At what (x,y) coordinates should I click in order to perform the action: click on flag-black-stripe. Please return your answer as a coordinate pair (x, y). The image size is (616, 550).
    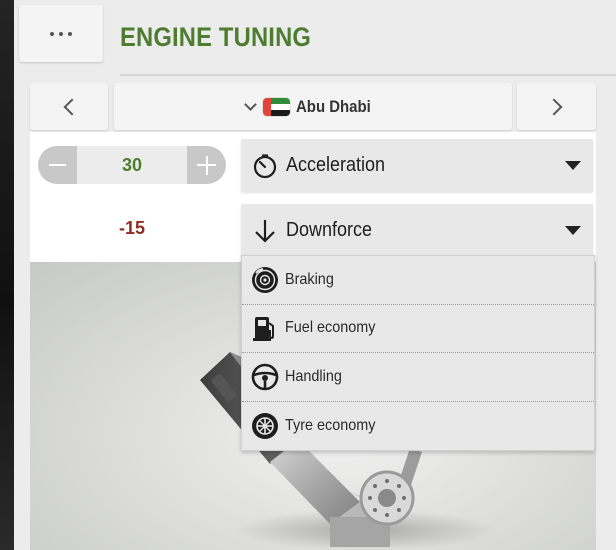
    Looking at the image, I should click on (280, 112).